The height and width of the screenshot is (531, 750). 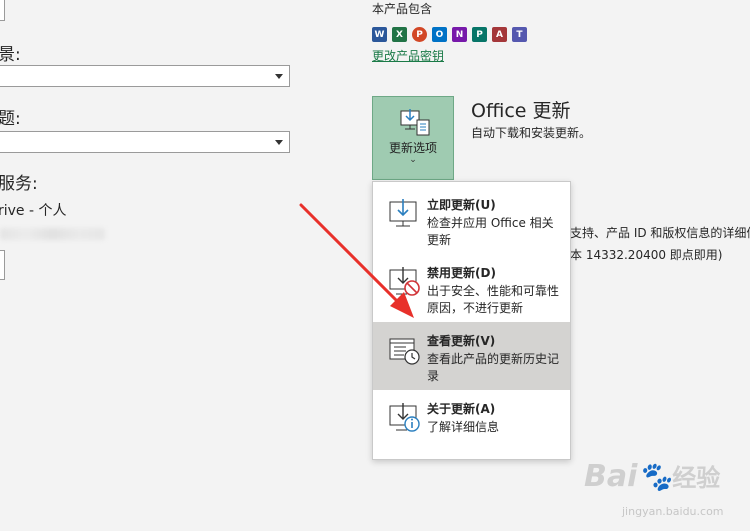 What do you see at coordinates (652, 476) in the screenshot?
I see `baidu-watermark: Bai🐾经验` at bounding box center [652, 476].